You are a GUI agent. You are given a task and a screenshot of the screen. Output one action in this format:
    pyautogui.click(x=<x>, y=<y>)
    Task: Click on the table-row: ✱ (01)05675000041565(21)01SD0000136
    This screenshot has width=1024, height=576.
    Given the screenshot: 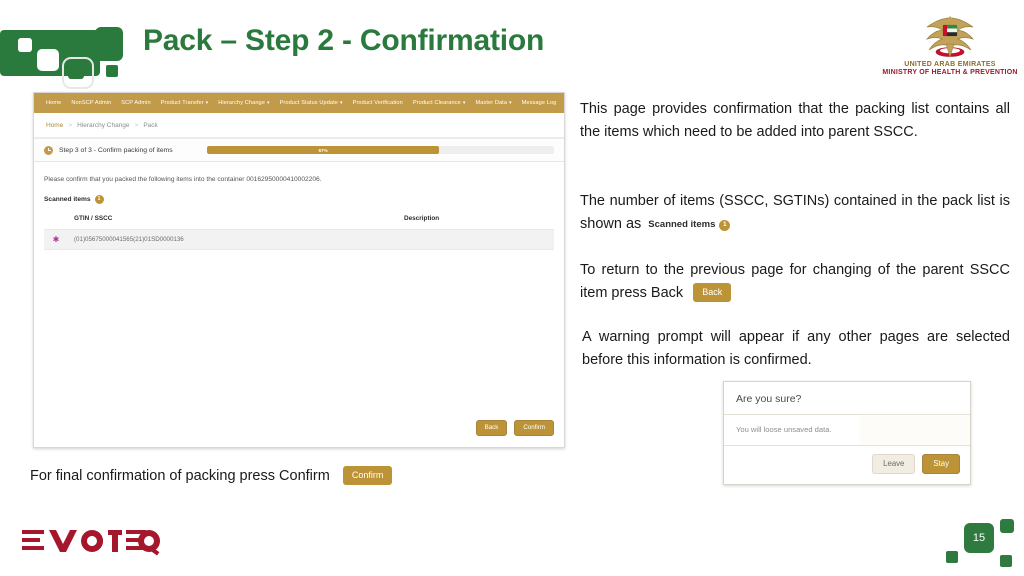 What is the action you would take?
    pyautogui.click(x=299, y=239)
    